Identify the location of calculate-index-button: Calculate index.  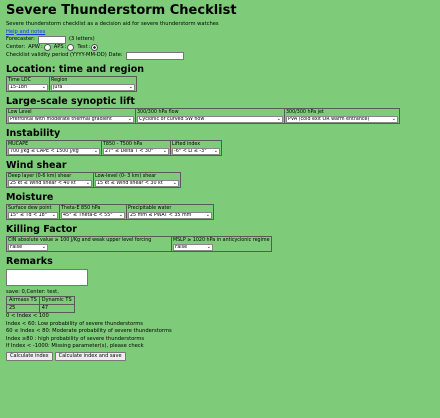
(29, 356).